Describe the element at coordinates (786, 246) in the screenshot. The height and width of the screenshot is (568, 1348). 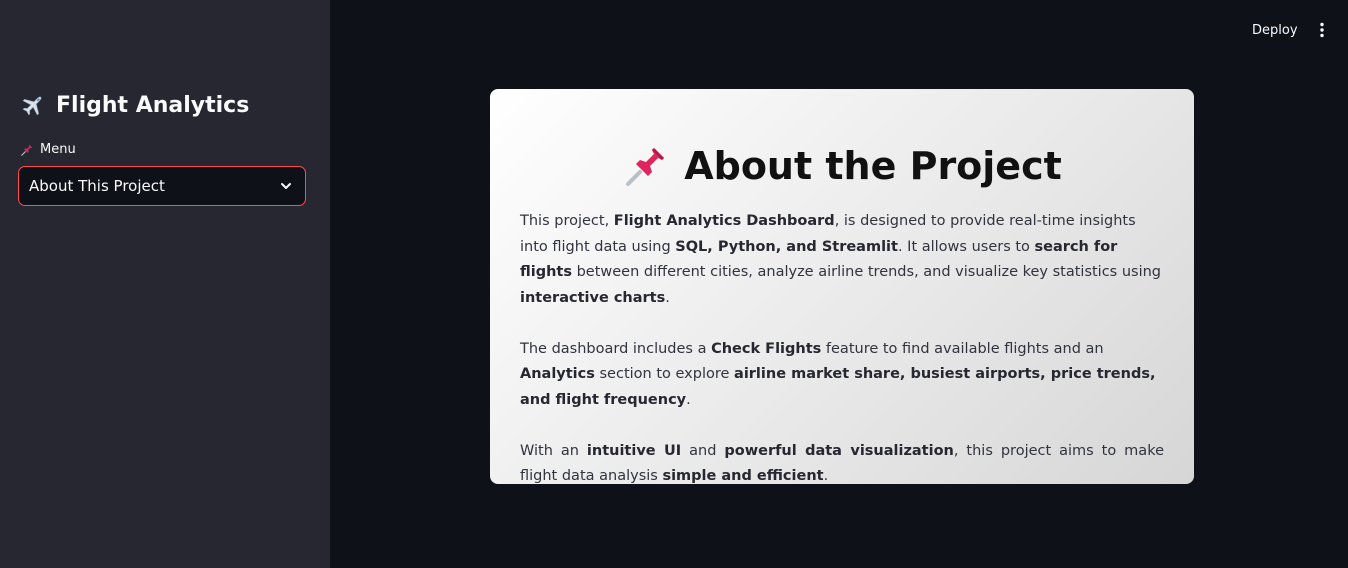
I see `bold-text: SQL, Python, and Streamlit` at that location.